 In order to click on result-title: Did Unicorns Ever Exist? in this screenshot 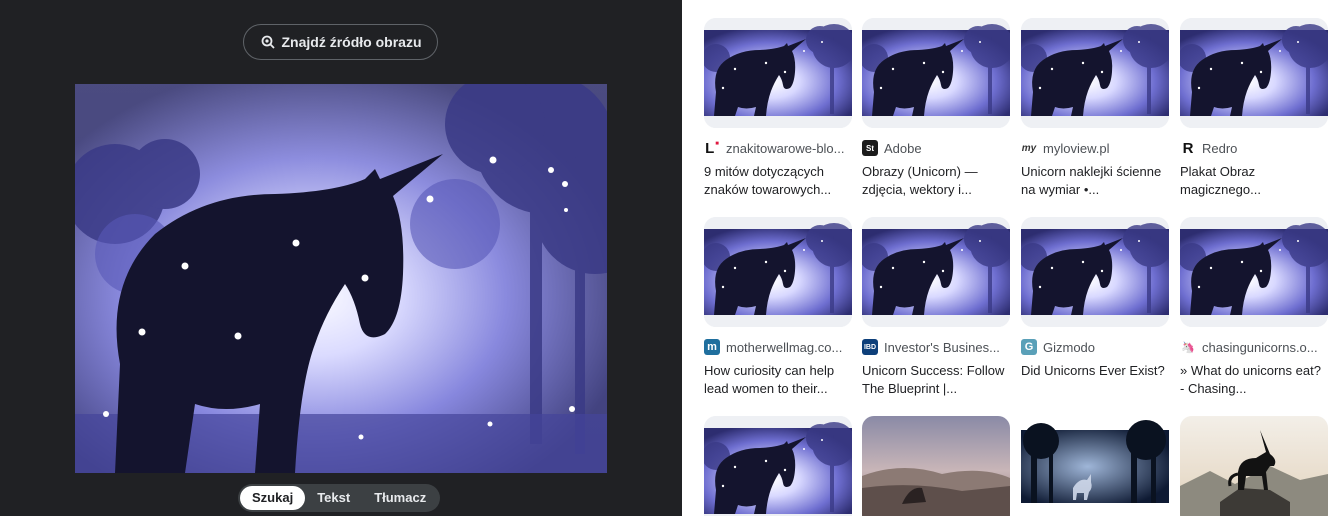, I will do `click(1094, 371)`.